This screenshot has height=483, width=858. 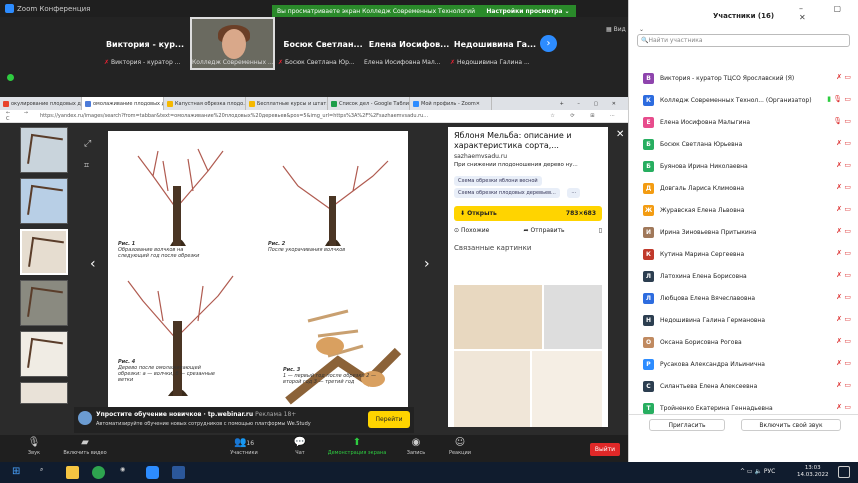 I want to click on browser-tab: Бесплатные курсы и штат... ✕, so click(x=287, y=103).